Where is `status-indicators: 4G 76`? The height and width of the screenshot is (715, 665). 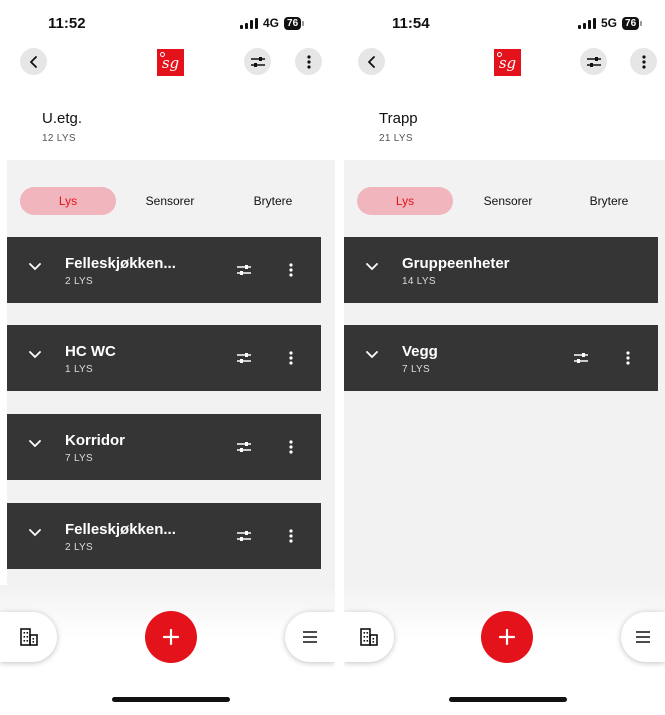 status-indicators: 4G 76 is located at coordinates (272, 23).